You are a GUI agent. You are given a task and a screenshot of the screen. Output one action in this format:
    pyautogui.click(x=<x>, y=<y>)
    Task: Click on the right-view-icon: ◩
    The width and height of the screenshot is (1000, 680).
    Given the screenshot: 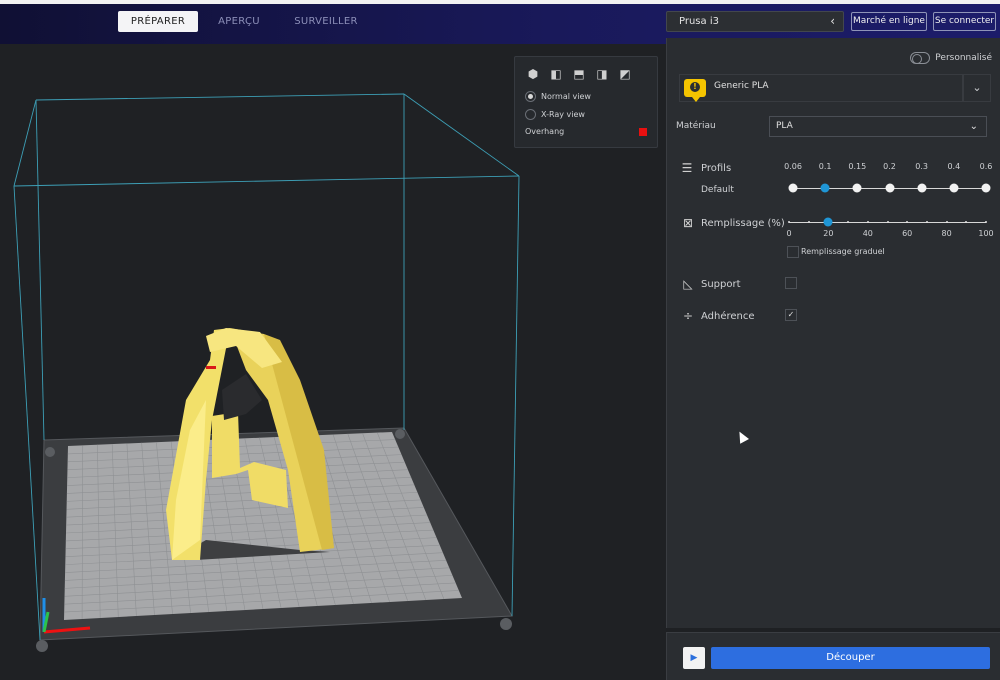 What is the action you would take?
    pyautogui.click(x=625, y=74)
    